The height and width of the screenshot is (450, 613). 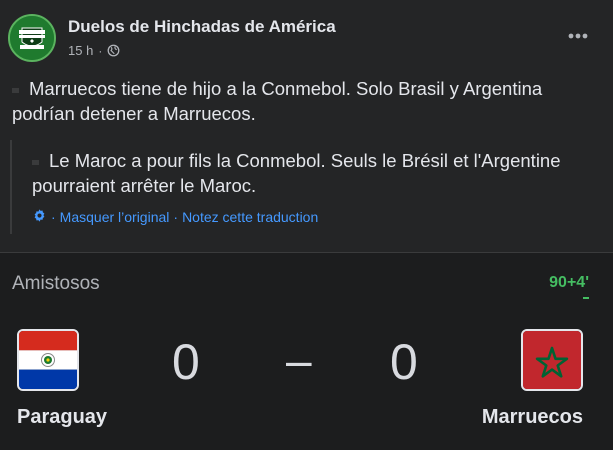 I want to click on paraguay-flag-icon, so click(x=48, y=360).